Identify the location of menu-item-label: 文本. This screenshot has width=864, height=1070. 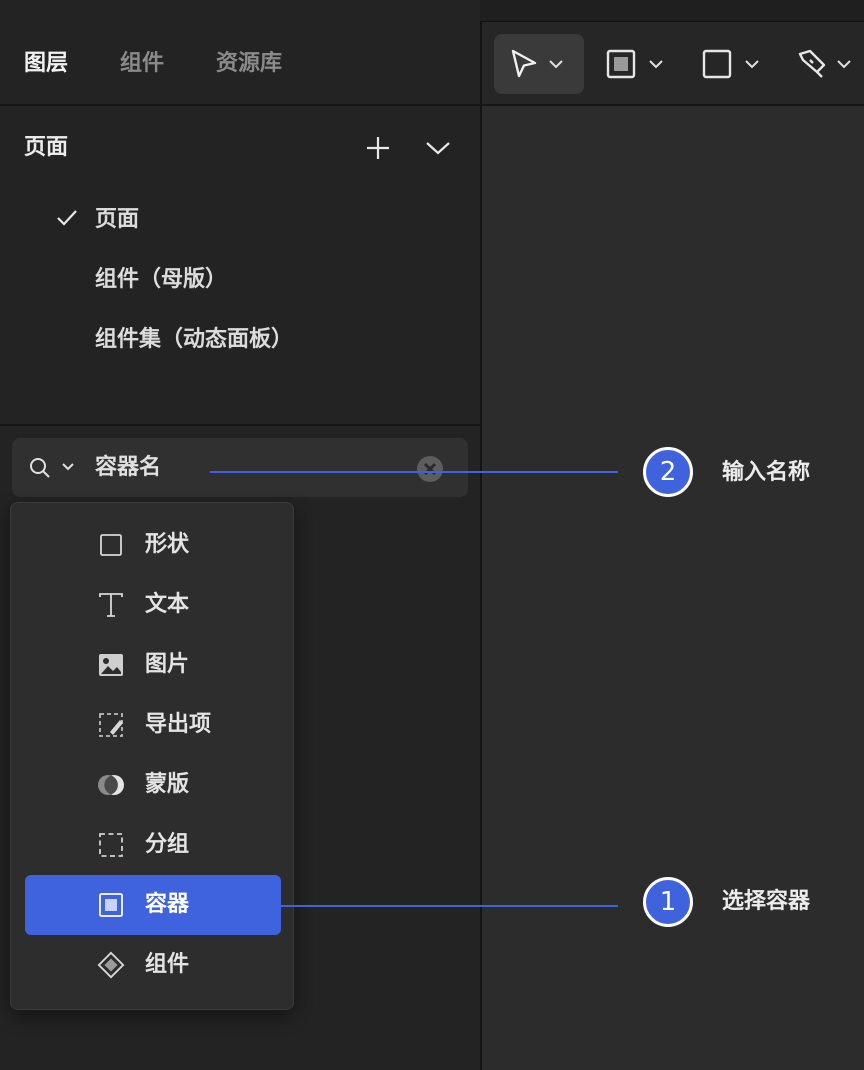
(167, 604).